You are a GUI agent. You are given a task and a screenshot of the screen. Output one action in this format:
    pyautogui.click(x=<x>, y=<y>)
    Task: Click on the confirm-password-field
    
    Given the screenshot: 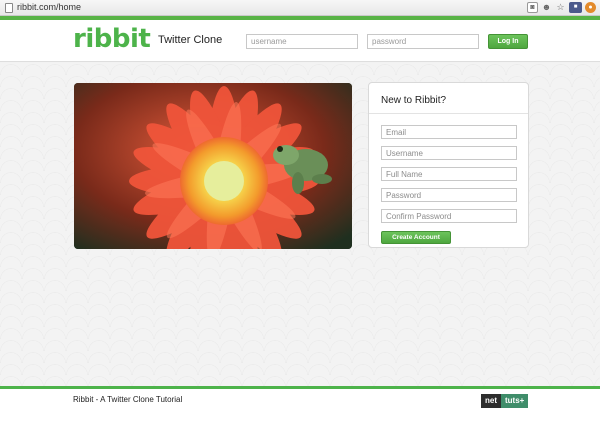 What is the action you would take?
    pyautogui.click(x=449, y=216)
    